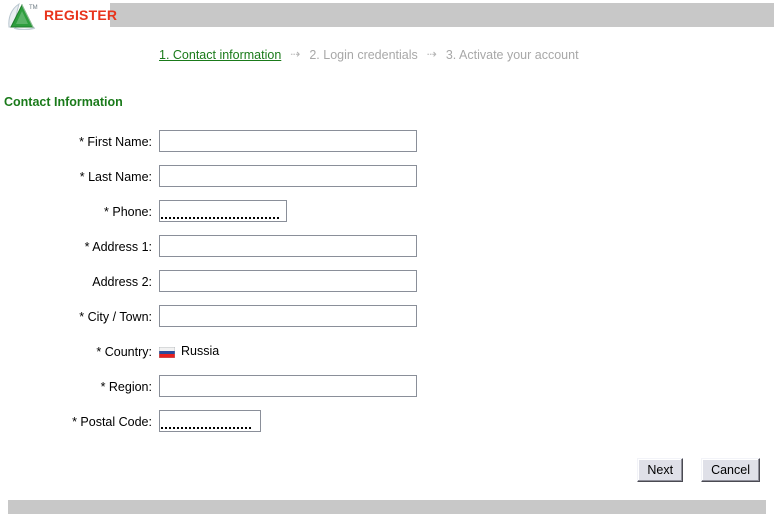  I want to click on label-last-name: * Last Name:, so click(115, 177).